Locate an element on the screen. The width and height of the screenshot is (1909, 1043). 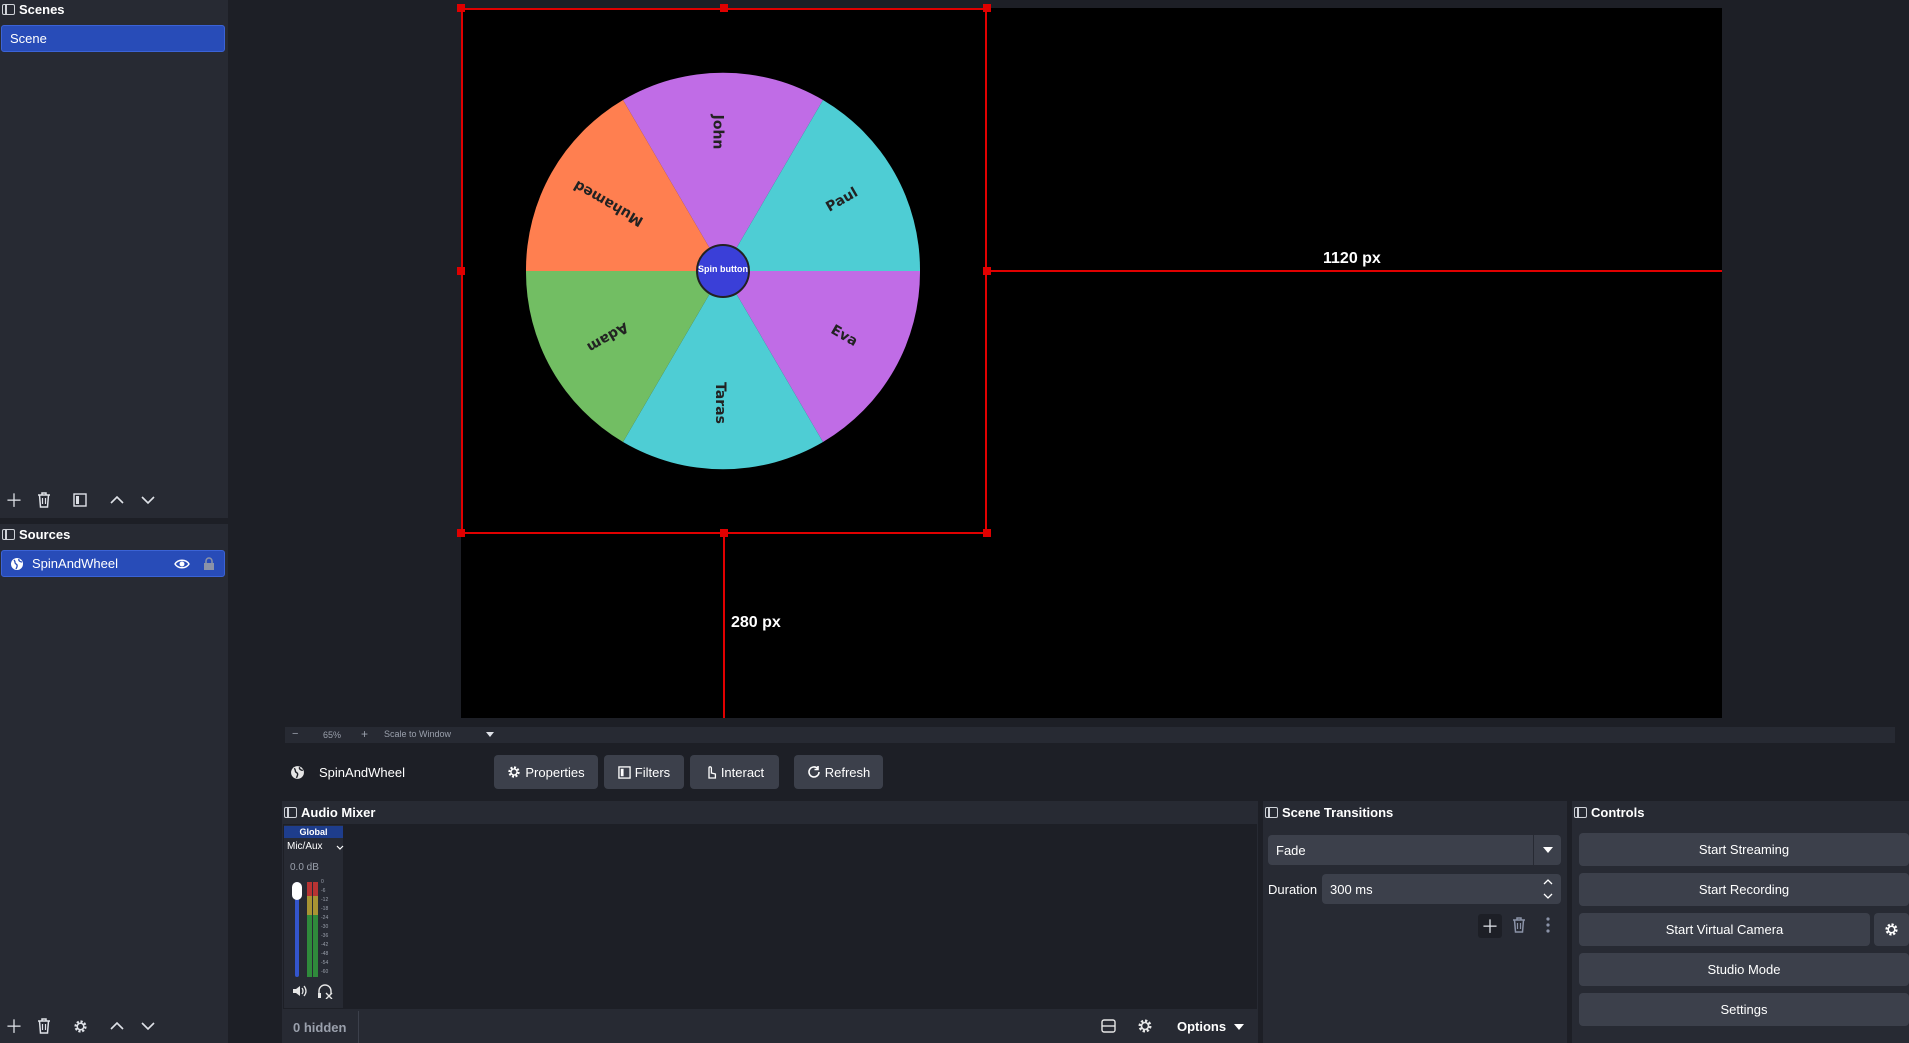
add-scene-button: ＋ is located at coordinates (14, 500).